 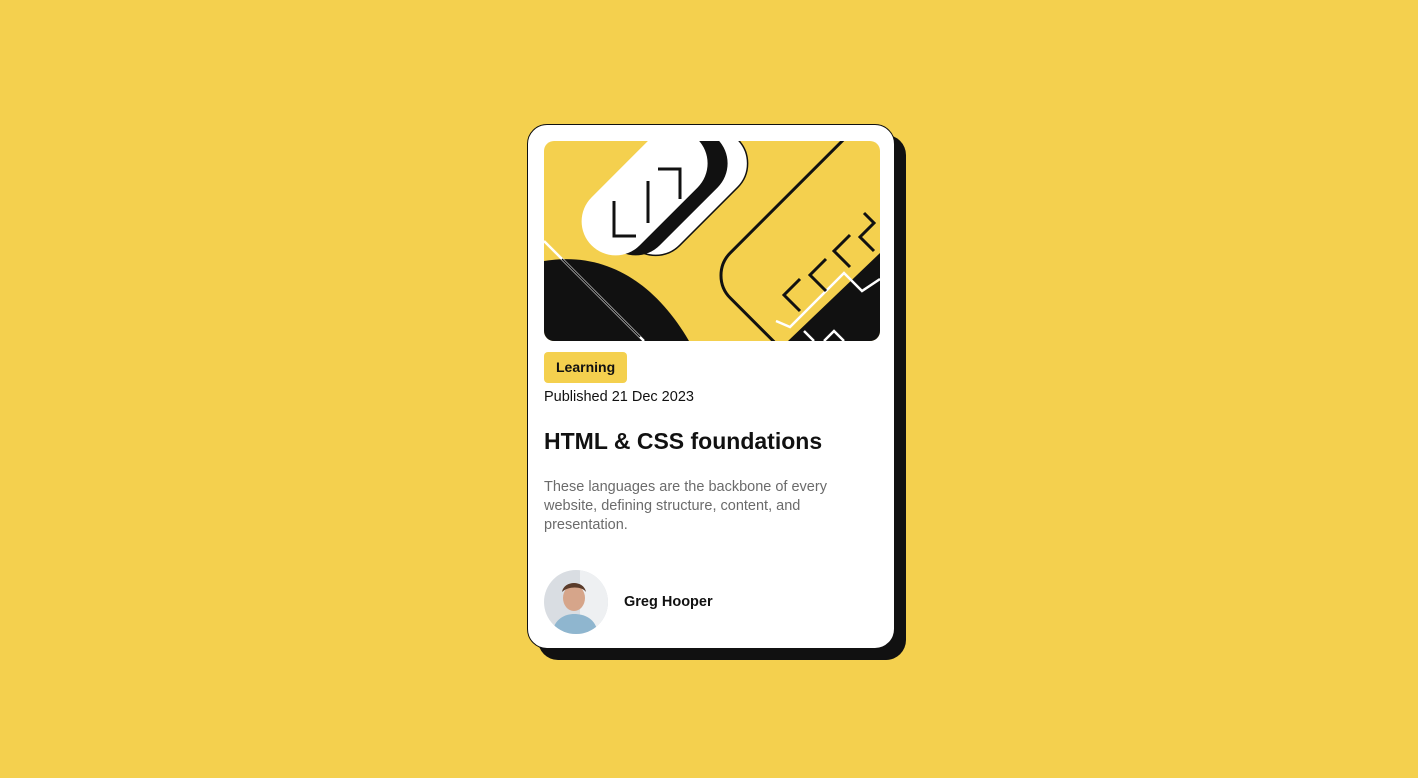 I want to click on category-tag: Learning, so click(x=586, y=367).